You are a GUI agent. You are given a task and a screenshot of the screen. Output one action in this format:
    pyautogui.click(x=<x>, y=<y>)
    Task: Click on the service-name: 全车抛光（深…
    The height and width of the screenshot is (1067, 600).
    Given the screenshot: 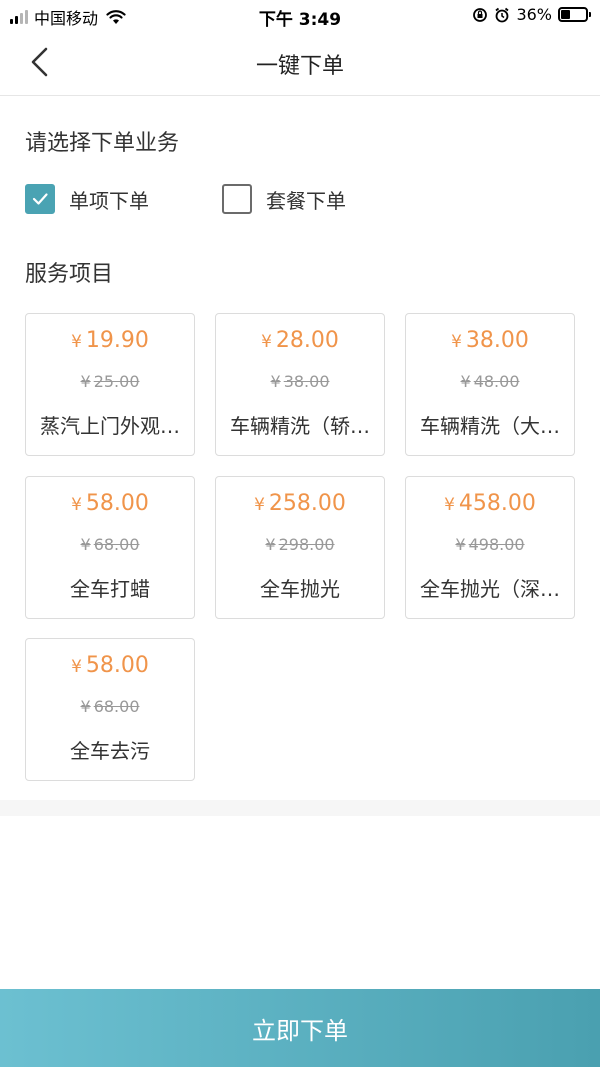 What is the action you would take?
    pyautogui.click(x=490, y=589)
    